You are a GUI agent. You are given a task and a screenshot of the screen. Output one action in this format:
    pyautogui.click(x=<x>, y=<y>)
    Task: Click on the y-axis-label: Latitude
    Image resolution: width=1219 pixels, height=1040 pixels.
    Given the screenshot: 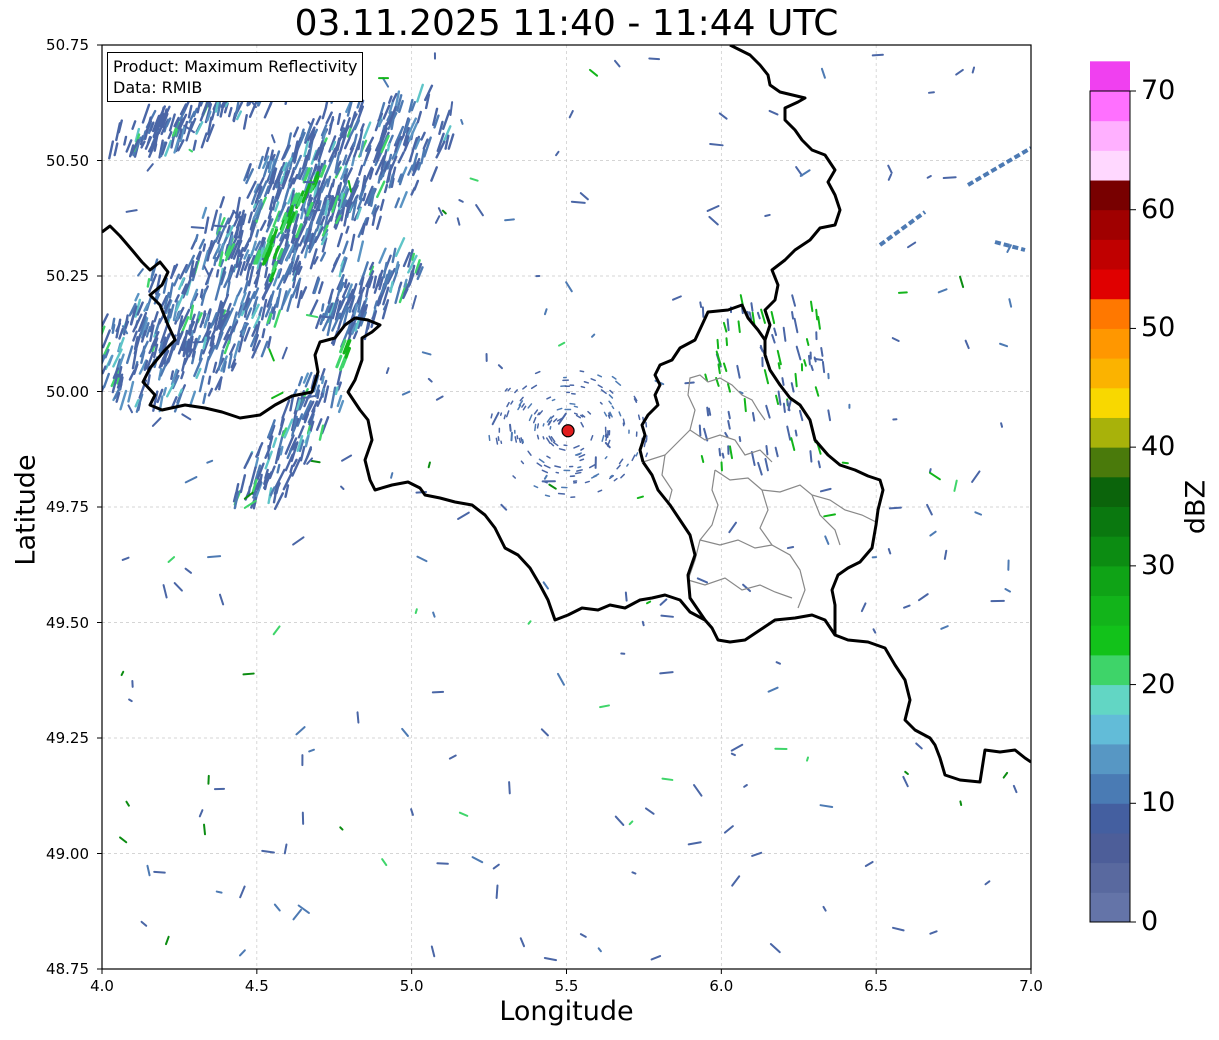 What is the action you would take?
    pyautogui.click(x=26, y=510)
    